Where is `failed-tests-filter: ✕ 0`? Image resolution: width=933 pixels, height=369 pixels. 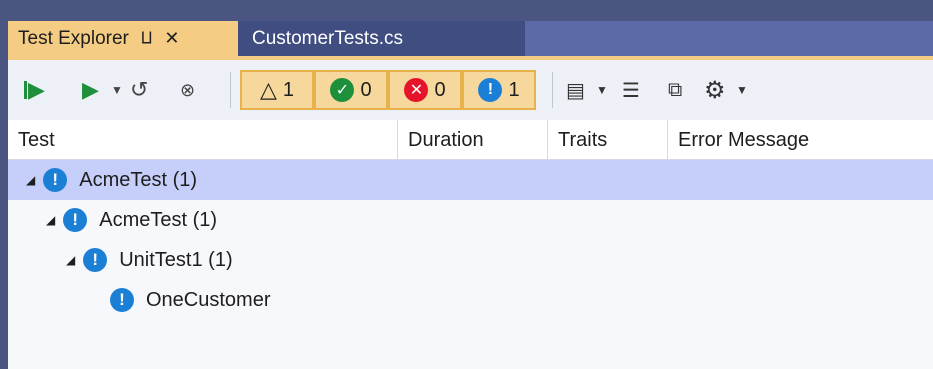 failed-tests-filter: ✕ 0 is located at coordinates (425, 90).